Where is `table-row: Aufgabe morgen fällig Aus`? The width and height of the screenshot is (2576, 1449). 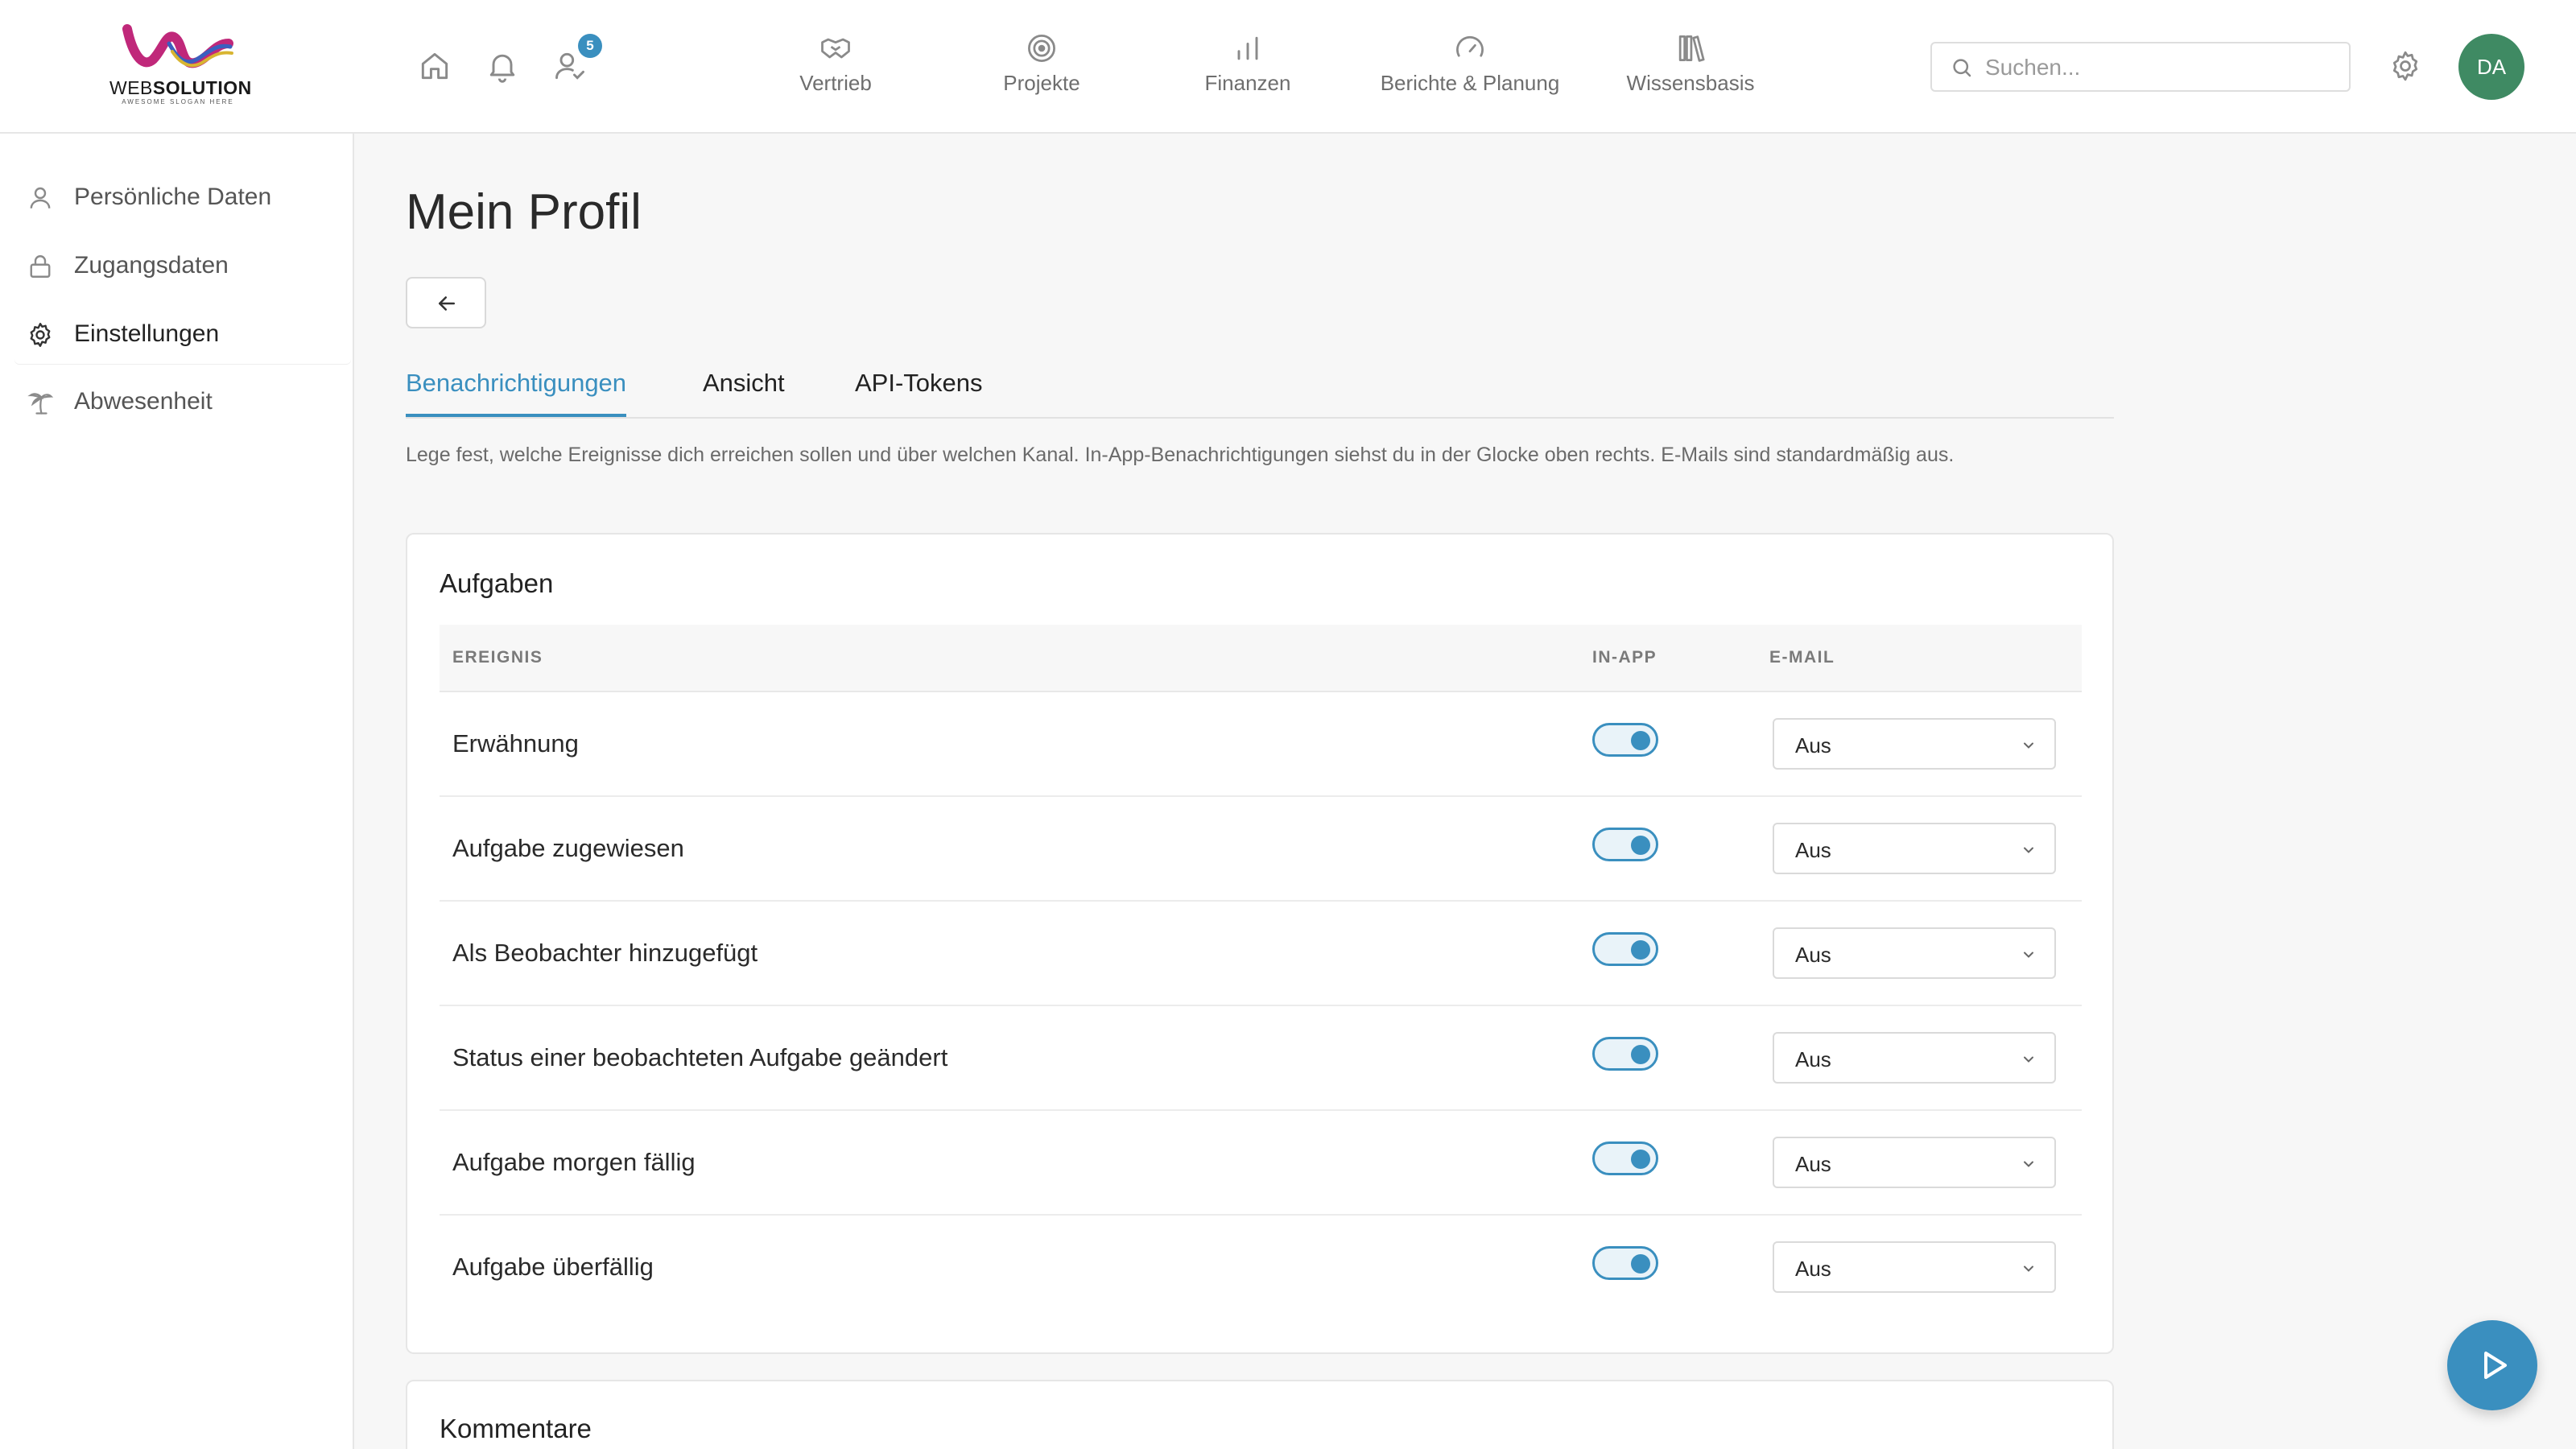 table-row: Aufgabe morgen fällig Aus is located at coordinates (1261, 1163).